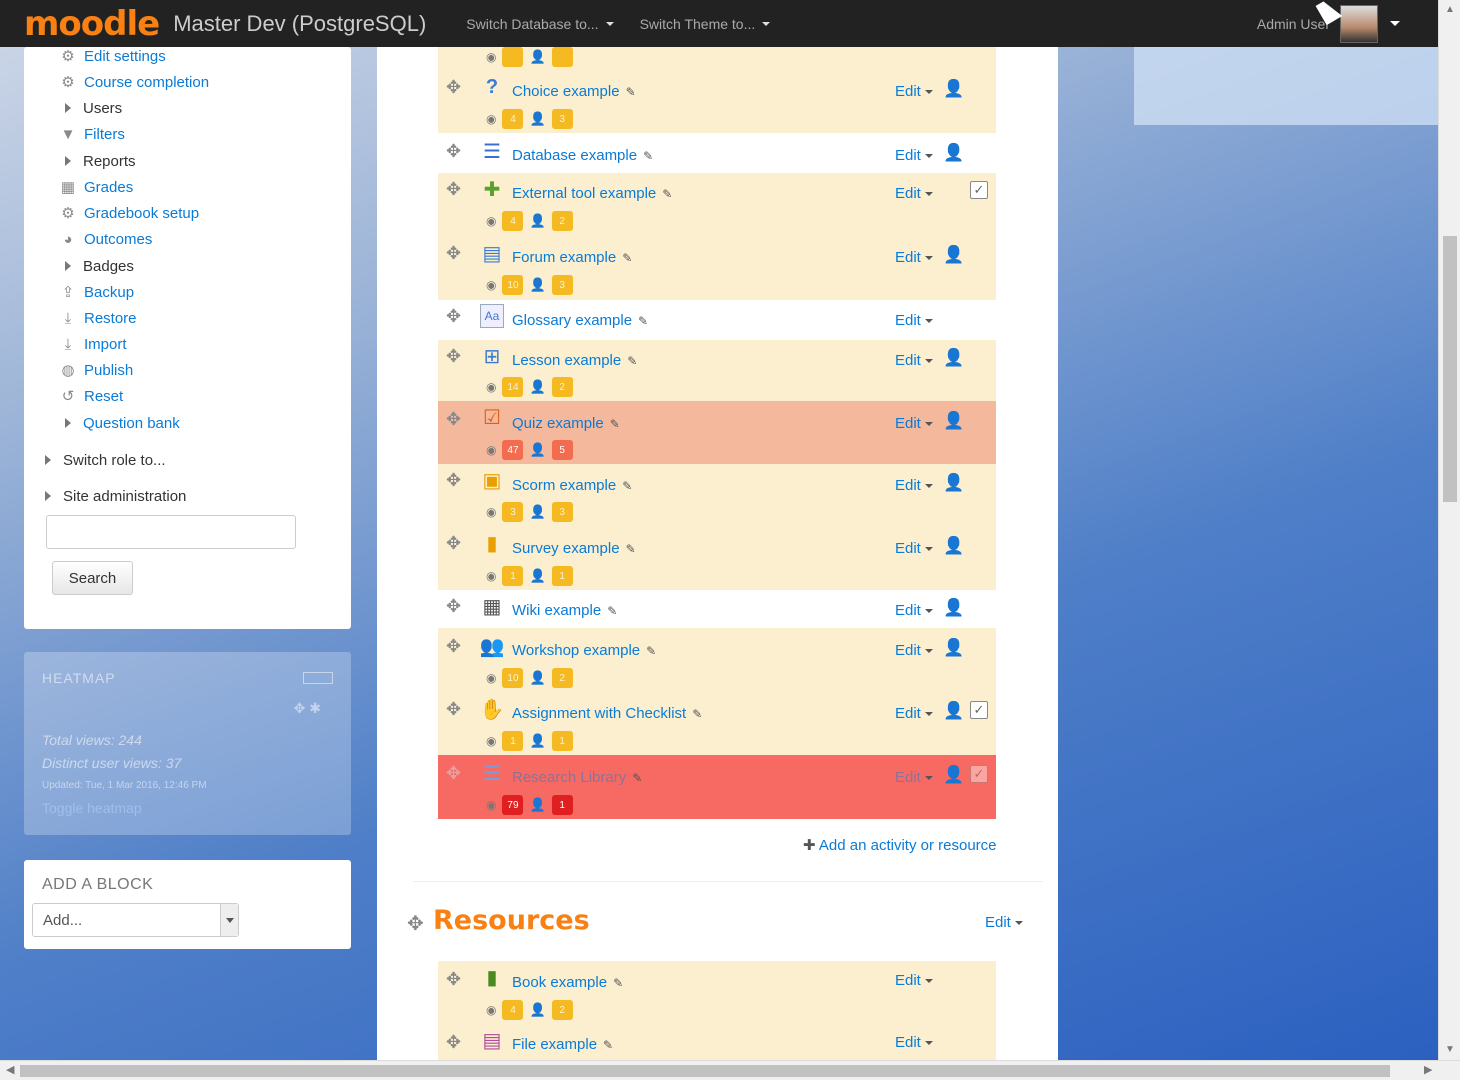  Describe the element at coordinates (92, 24) in the screenshot. I see `moodle-logo: moodle` at that location.